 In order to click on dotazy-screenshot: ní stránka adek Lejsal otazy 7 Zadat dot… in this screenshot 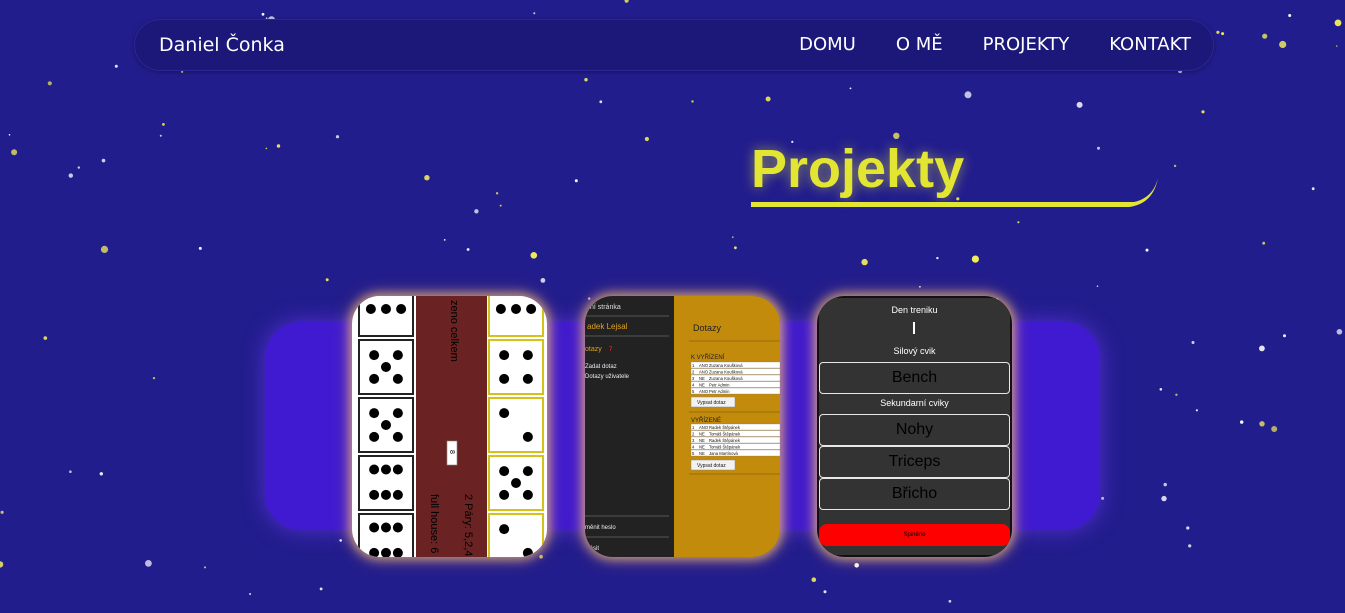, I will do `click(682, 426)`.